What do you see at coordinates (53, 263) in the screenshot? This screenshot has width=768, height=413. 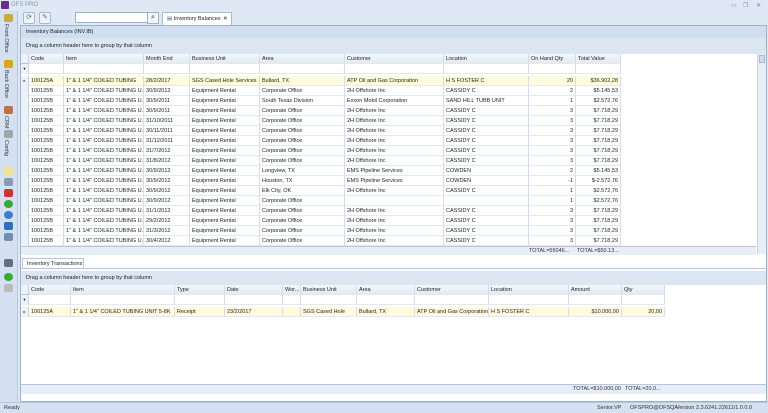 I see `tab-inventory-transactions: Inventory Transactions` at bounding box center [53, 263].